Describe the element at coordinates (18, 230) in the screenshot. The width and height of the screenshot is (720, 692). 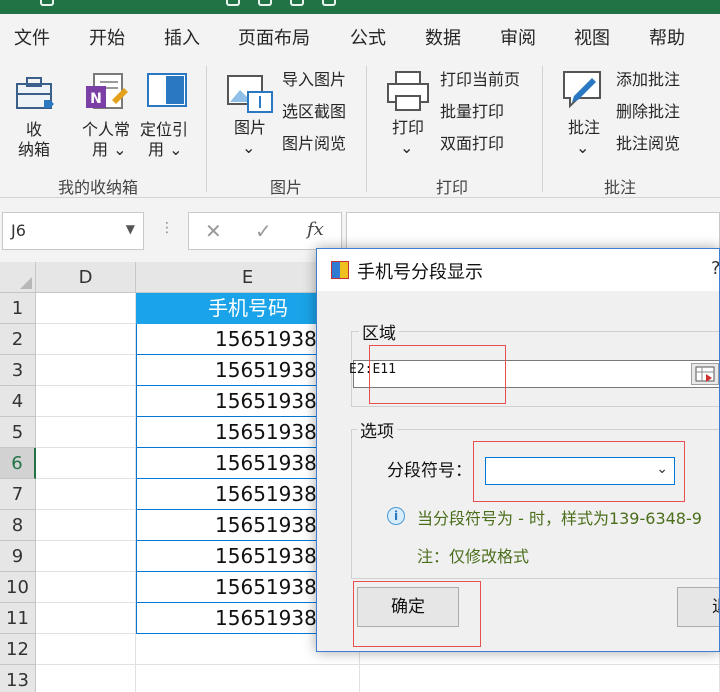
I see `name-box-value: J6` at that location.